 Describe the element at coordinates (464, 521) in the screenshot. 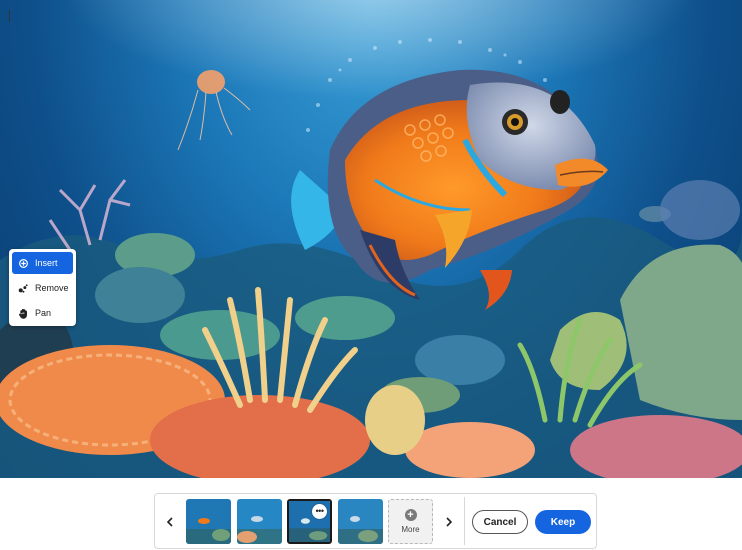

I see `divider` at that location.